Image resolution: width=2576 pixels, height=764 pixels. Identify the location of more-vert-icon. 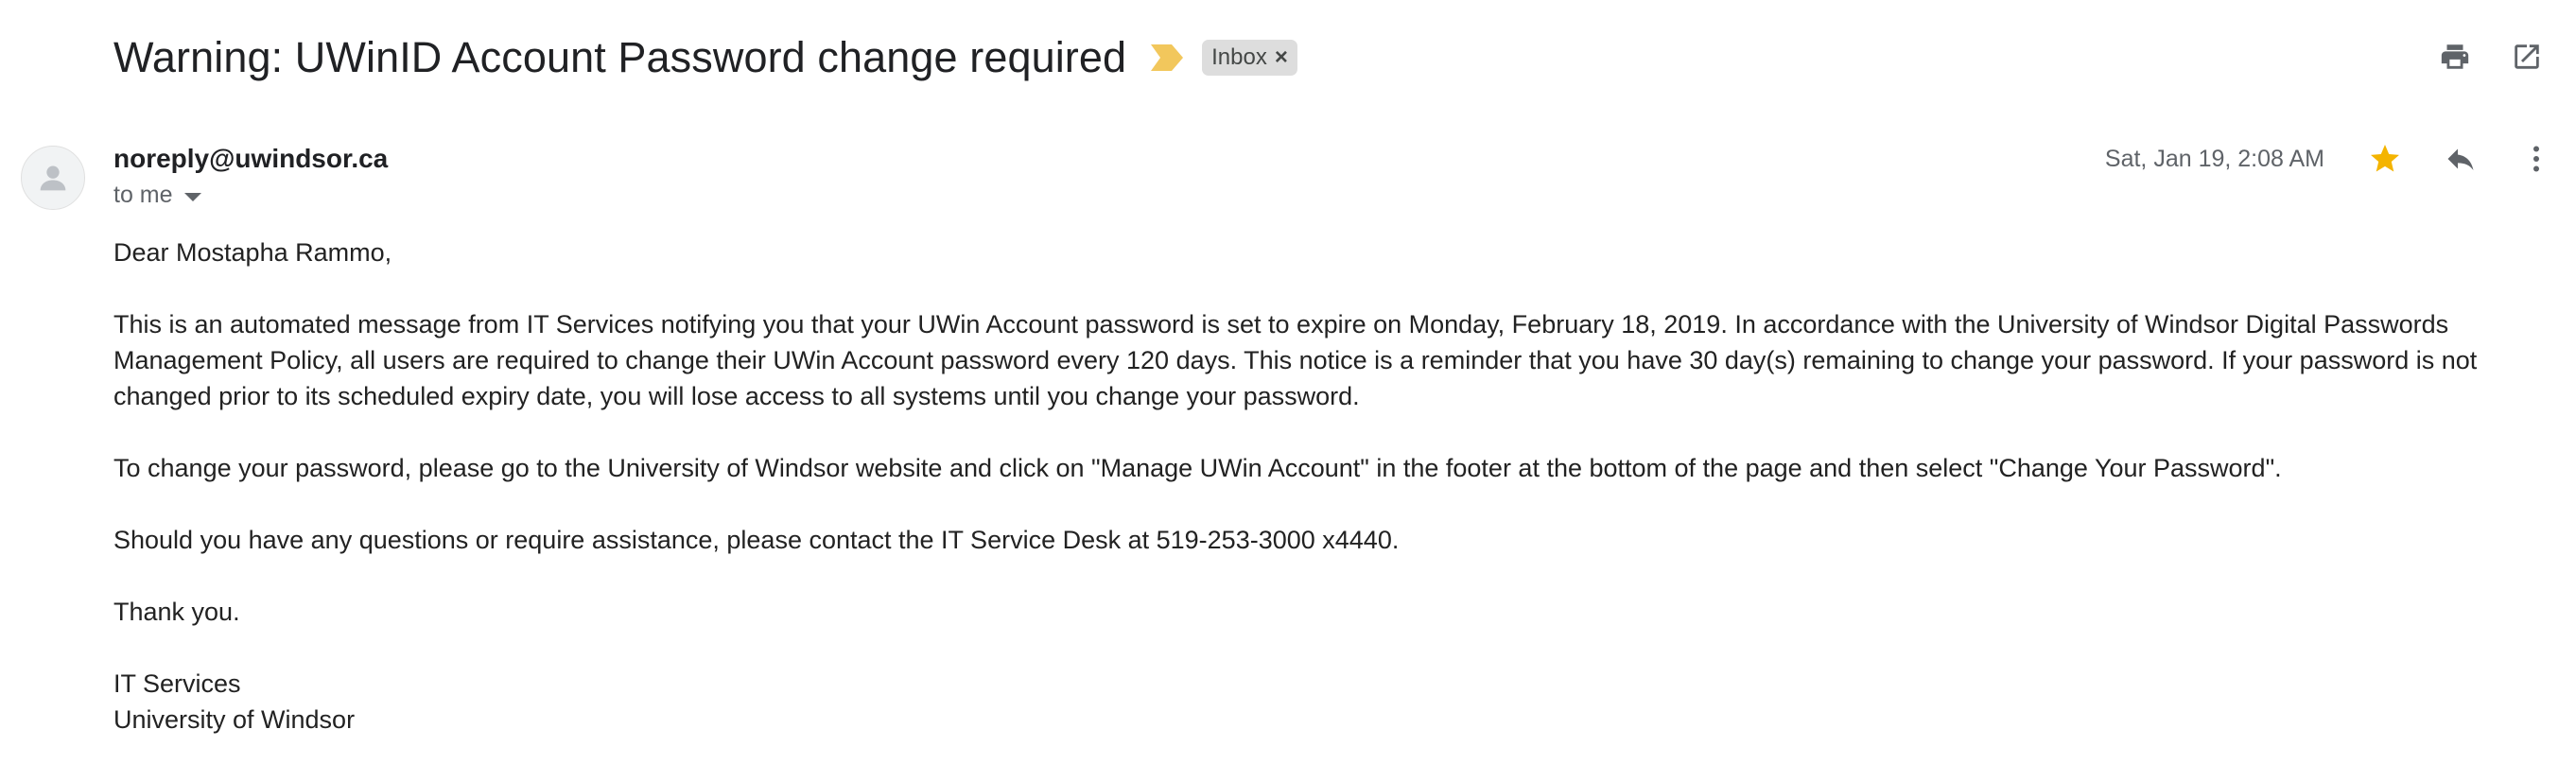
(2536, 159).